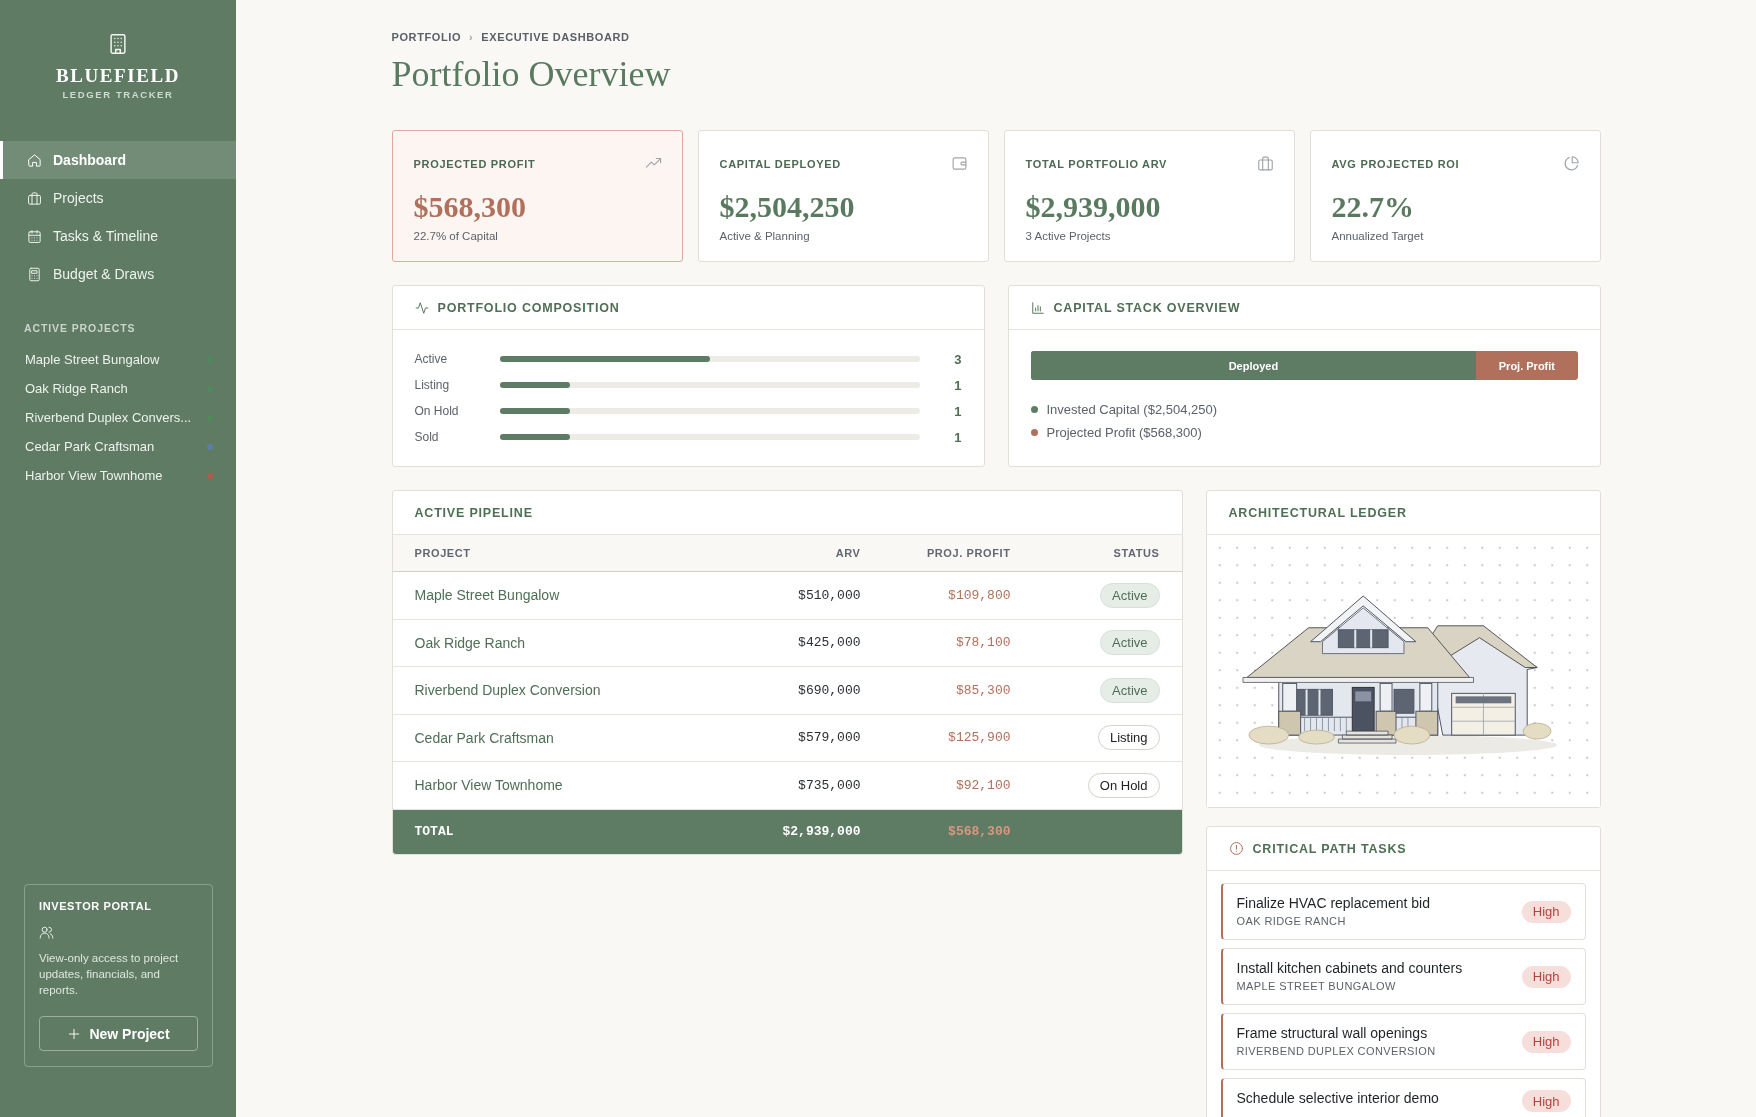  Describe the element at coordinates (1236, 848) in the screenshot. I see `alert-icon` at that location.